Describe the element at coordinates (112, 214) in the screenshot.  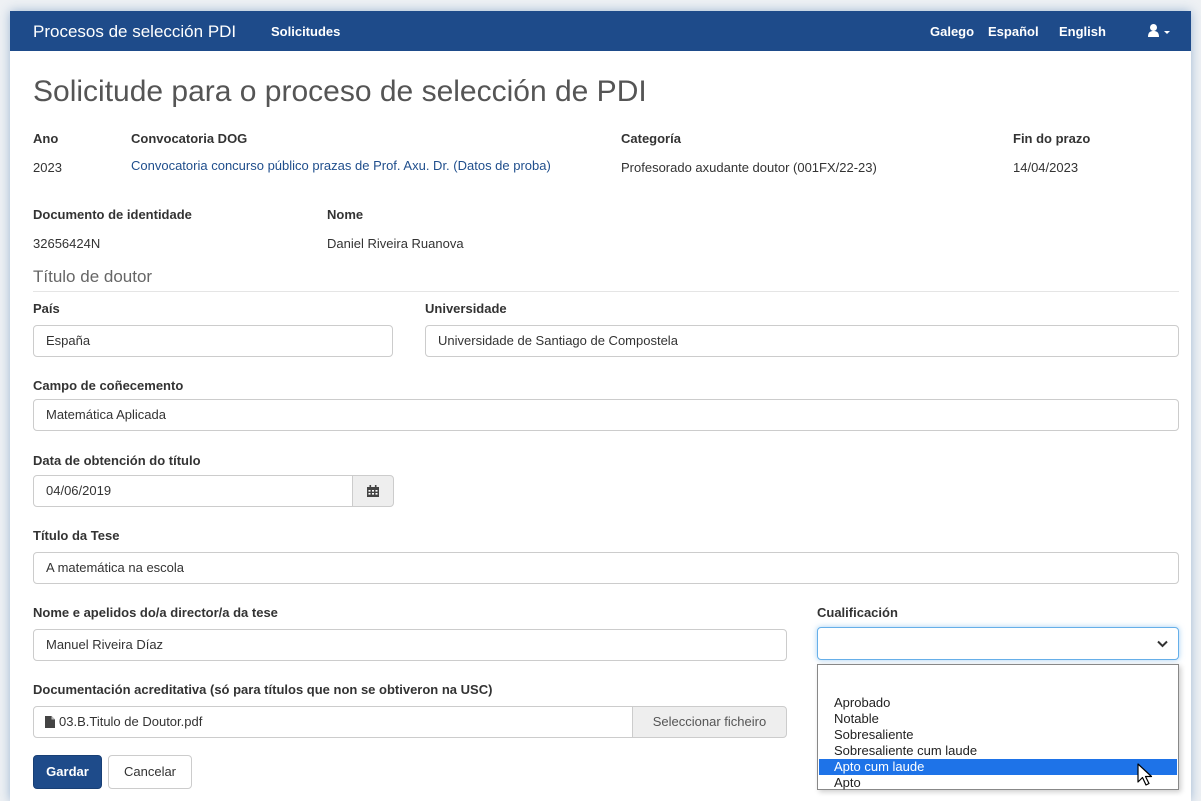
I see `documento-label: Documento de identidade` at that location.